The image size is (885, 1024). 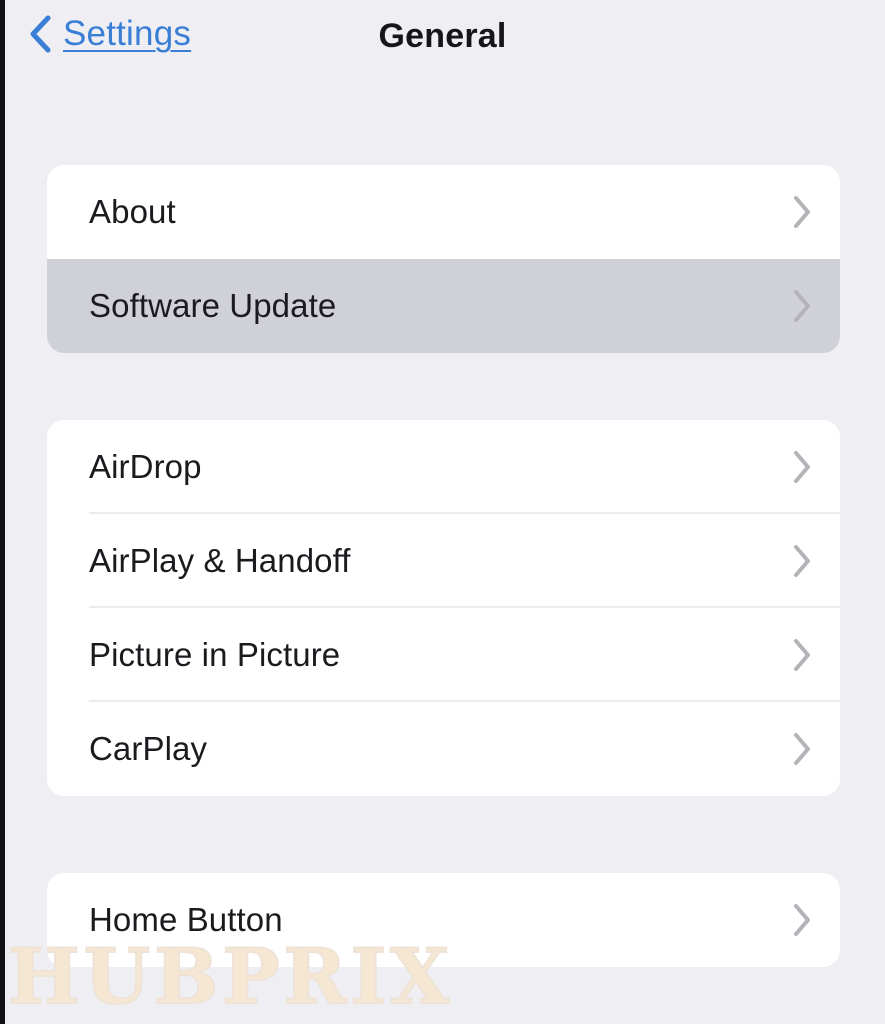 I want to click on list-item-label: CarPlay, so click(x=148, y=748).